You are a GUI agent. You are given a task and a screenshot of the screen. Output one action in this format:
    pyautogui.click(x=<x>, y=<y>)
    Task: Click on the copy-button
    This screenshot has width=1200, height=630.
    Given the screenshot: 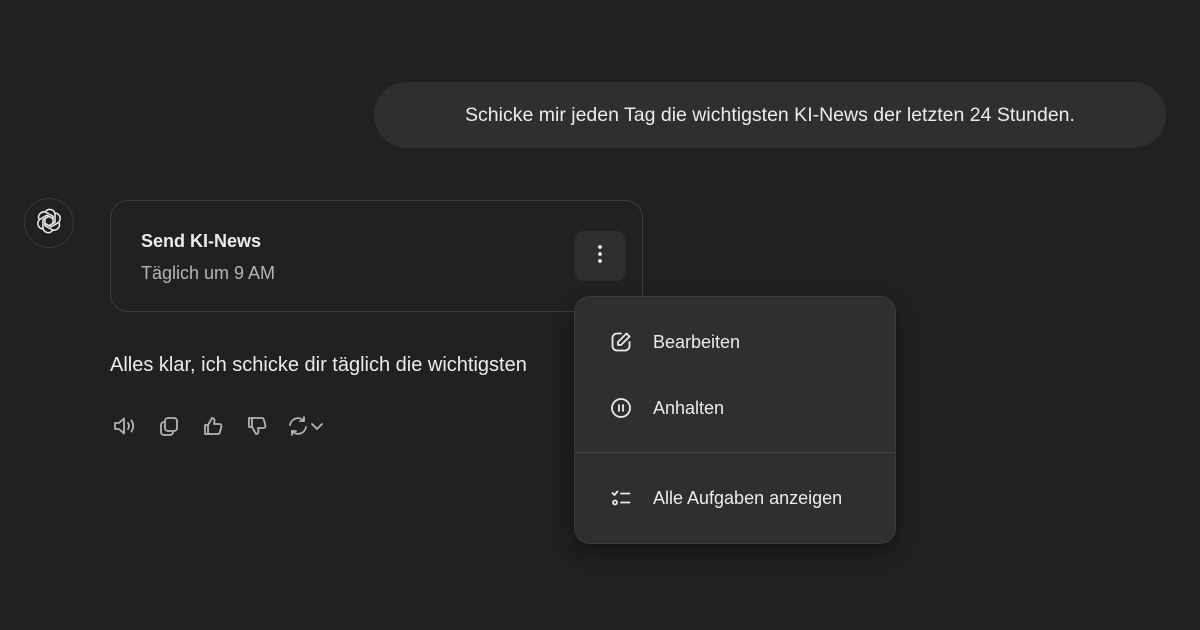 What is the action you would take?
    pyautogui.click(x=169, y=426)
    